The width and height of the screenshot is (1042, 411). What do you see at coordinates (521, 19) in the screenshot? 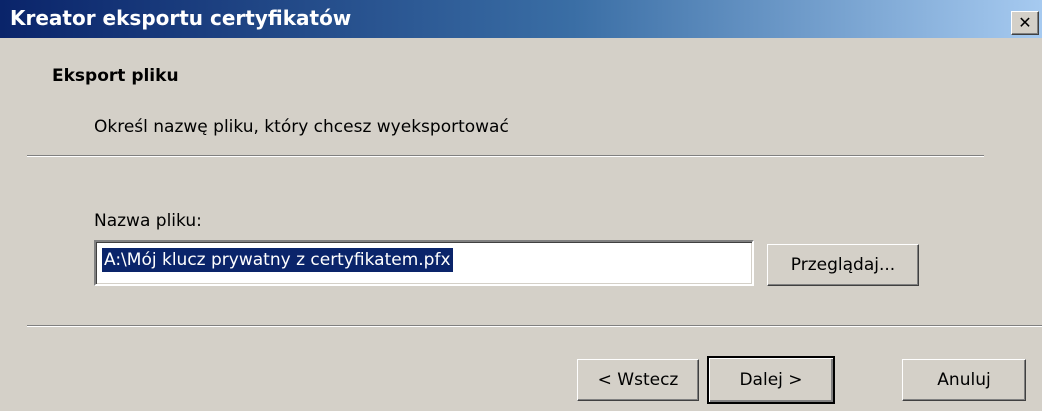
I see `title-bar: Kreator eksportu certyfikatów ✕` at bounding box center [521, 19].